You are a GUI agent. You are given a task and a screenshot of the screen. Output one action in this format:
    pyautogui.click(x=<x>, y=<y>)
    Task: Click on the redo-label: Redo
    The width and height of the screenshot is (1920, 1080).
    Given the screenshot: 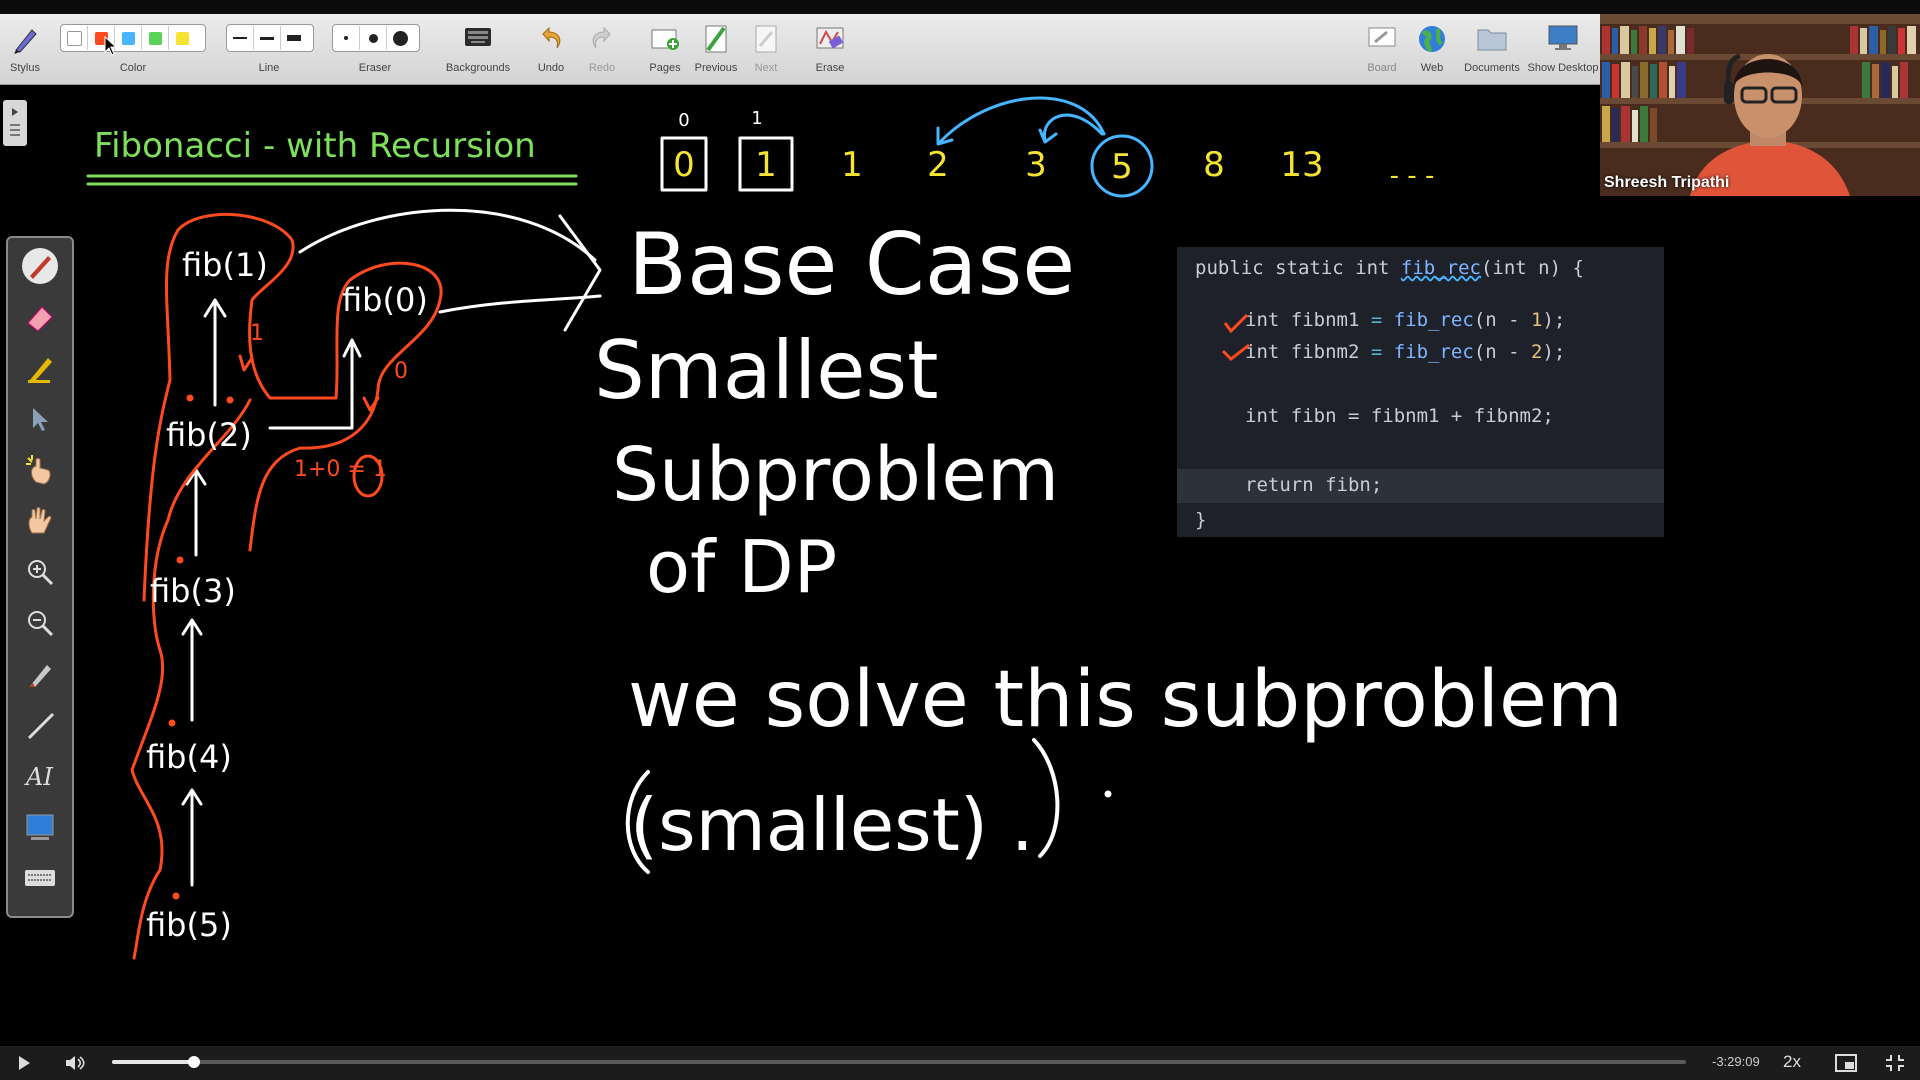 What is the action you would take?
    pyautogui.click(x=602, y=68)
    